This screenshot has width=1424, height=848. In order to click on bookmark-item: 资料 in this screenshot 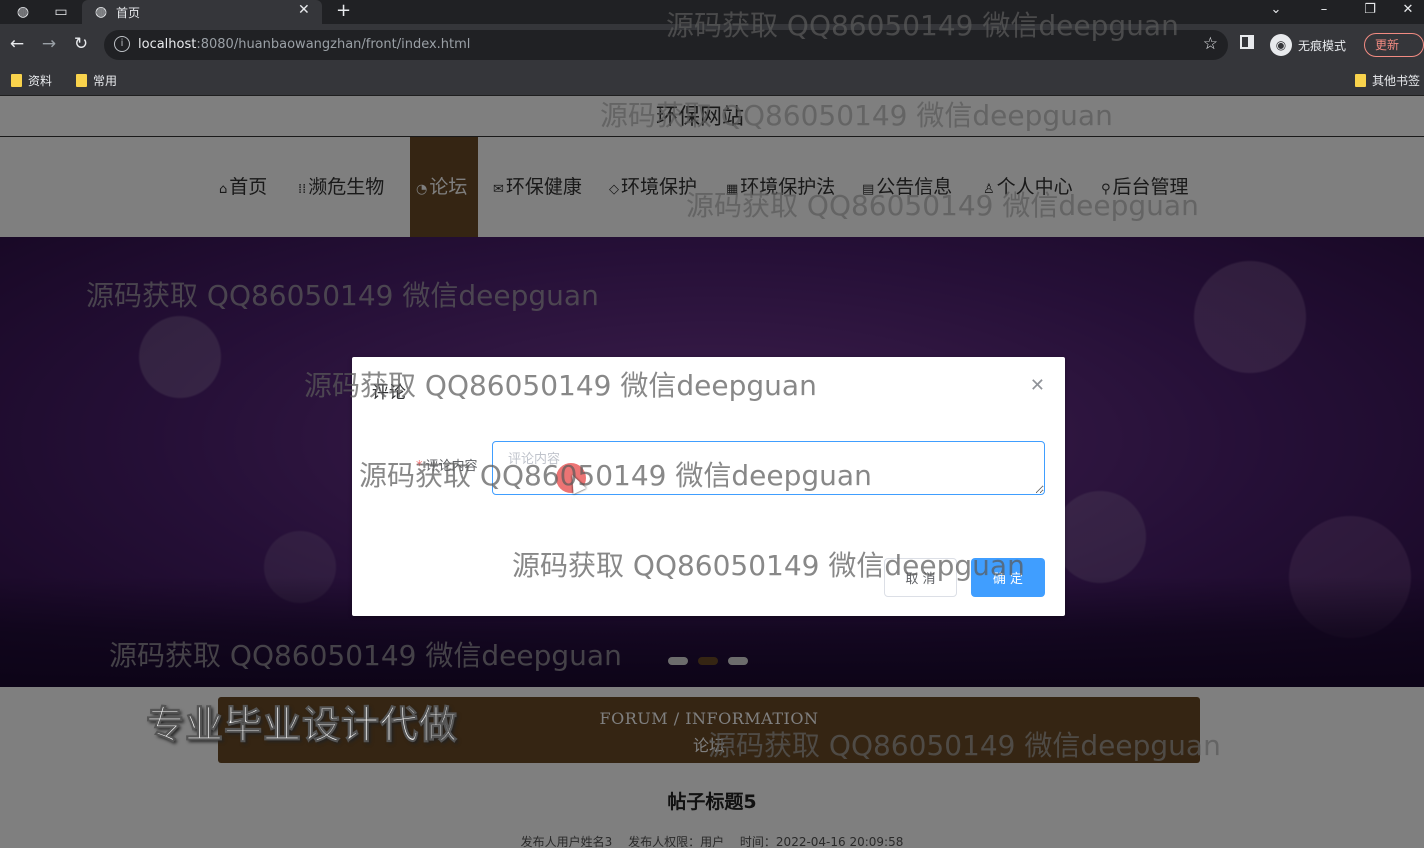, I will do `click(31, 80)`.